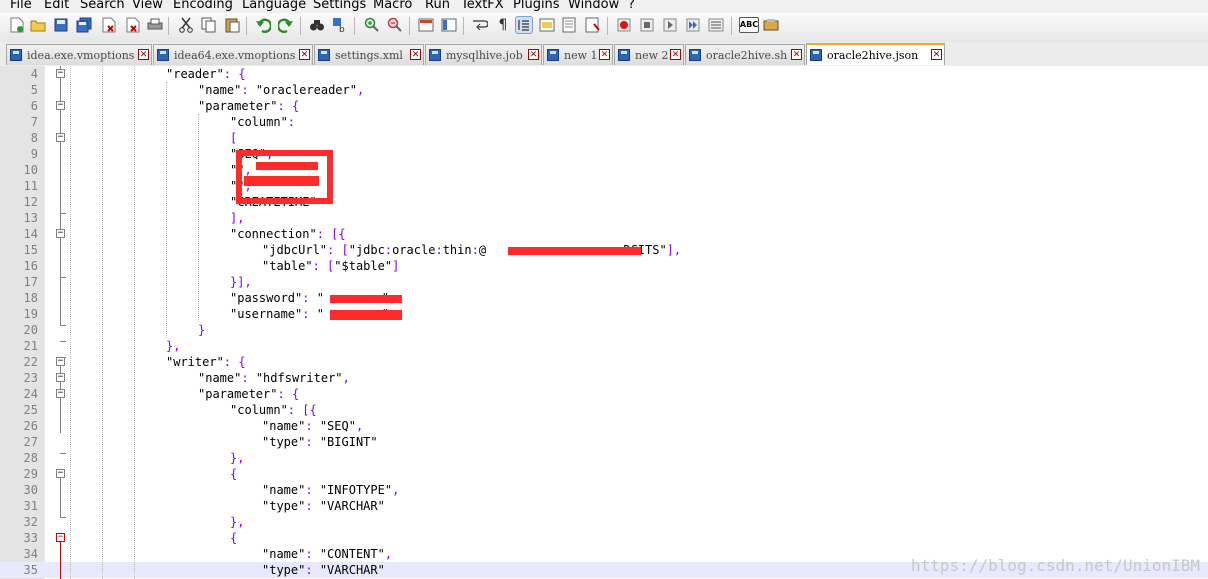 The height and width of the screenshot is (579, 1208). I want to click on function-list-icon, so click(570, 25).